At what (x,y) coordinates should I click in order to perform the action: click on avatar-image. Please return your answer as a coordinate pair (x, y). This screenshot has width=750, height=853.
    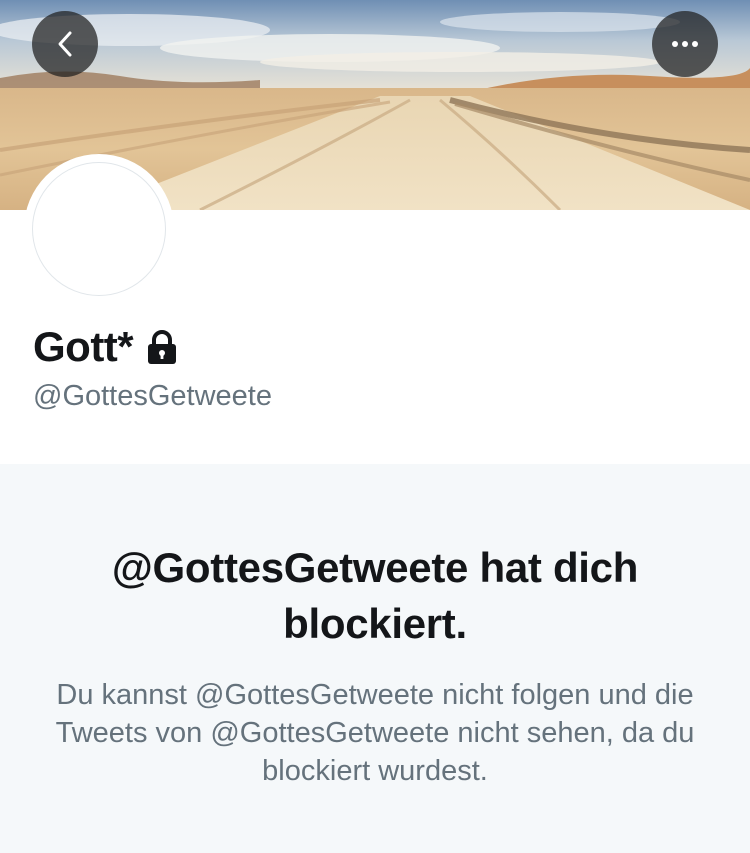
    Looking at the image, I should click on (99, 229).